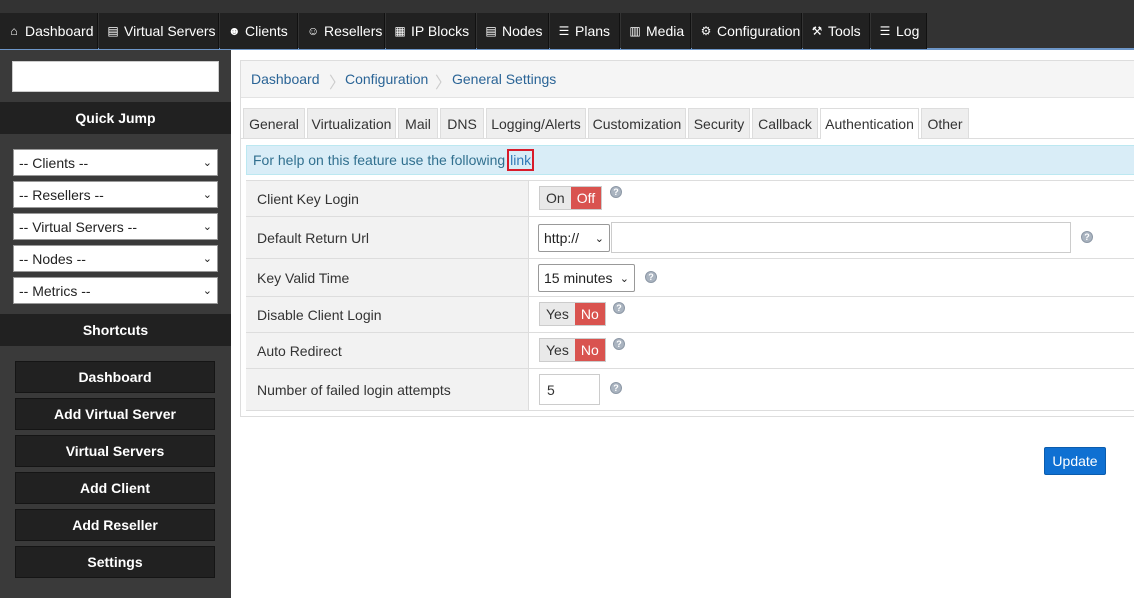 The height and width of the screenshot is (598, 1134). Describe the element at coordinates (274, 123) in the screenshot. I see `tab-general: General` at that location.